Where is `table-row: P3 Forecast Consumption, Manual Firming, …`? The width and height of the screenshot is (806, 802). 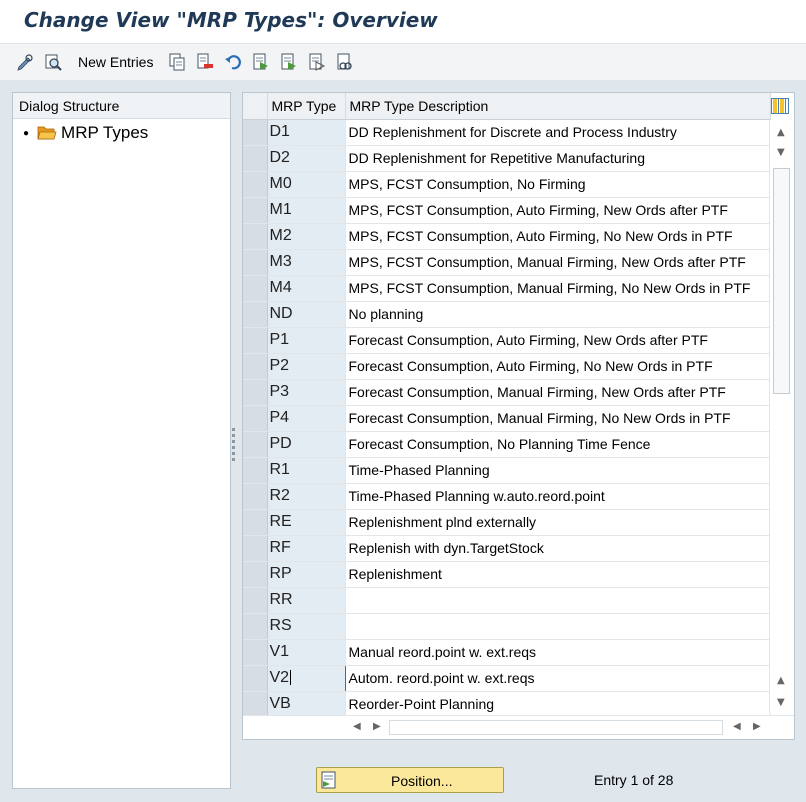
table-row: P3 Forecast Consumption, Manual Firming, … is located at coordinates (507, 392).